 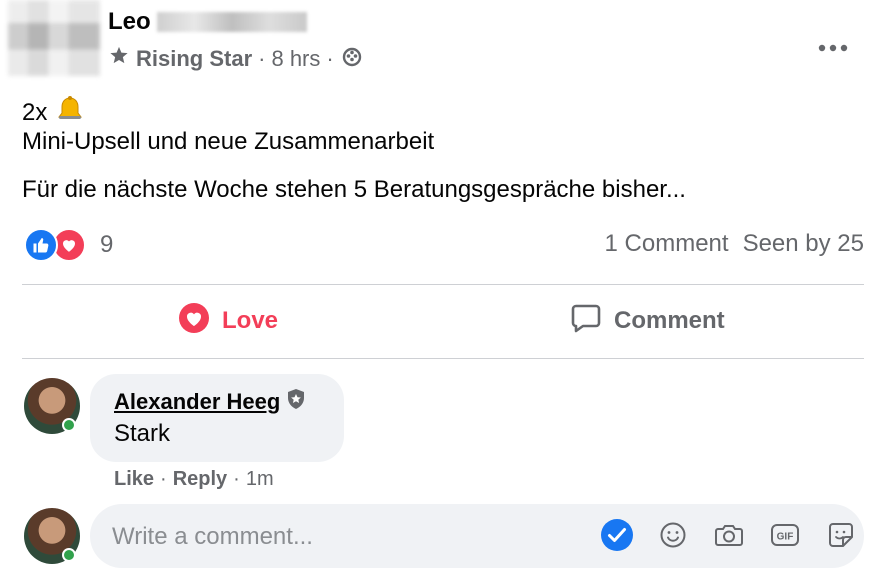 I want to click on star-badge-icon, so click(x=119, y=59).